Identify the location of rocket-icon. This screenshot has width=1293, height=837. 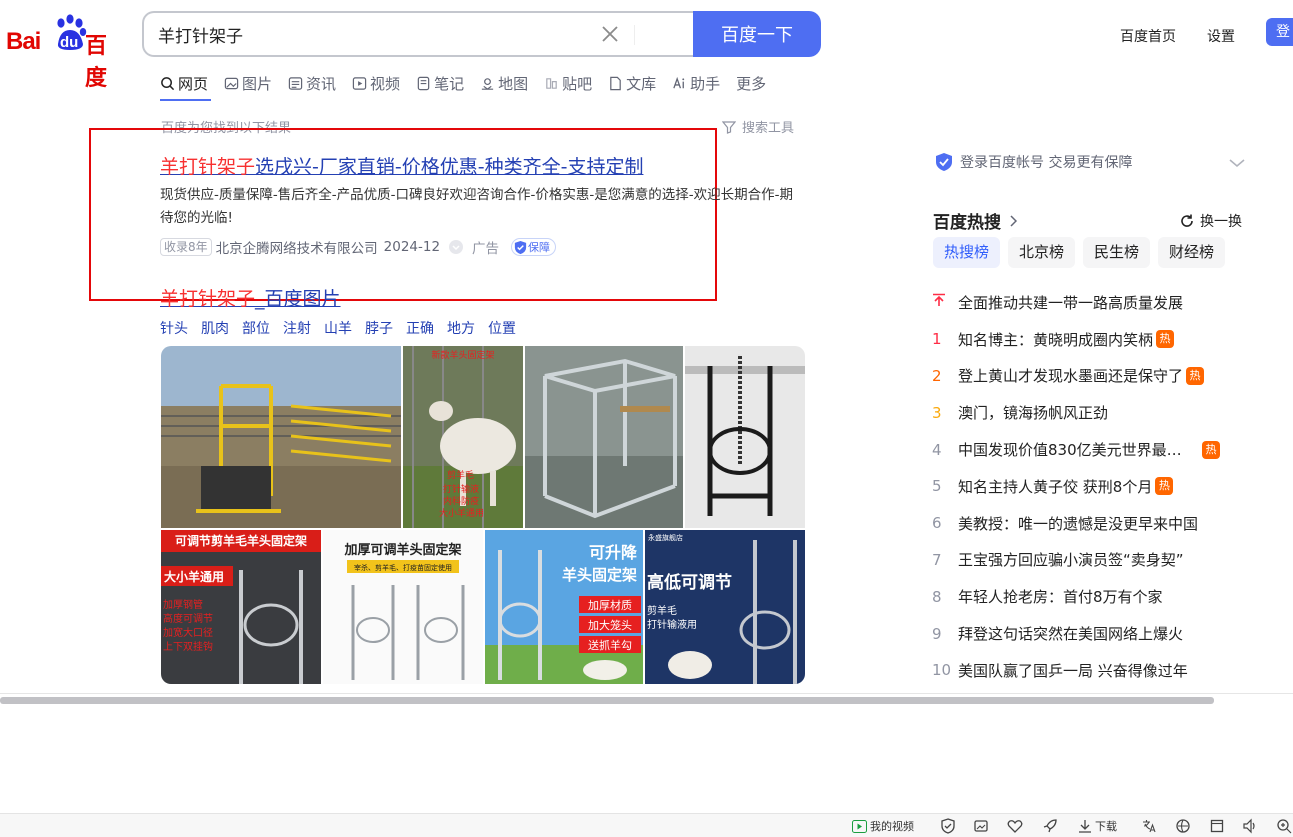
(1050, 826).